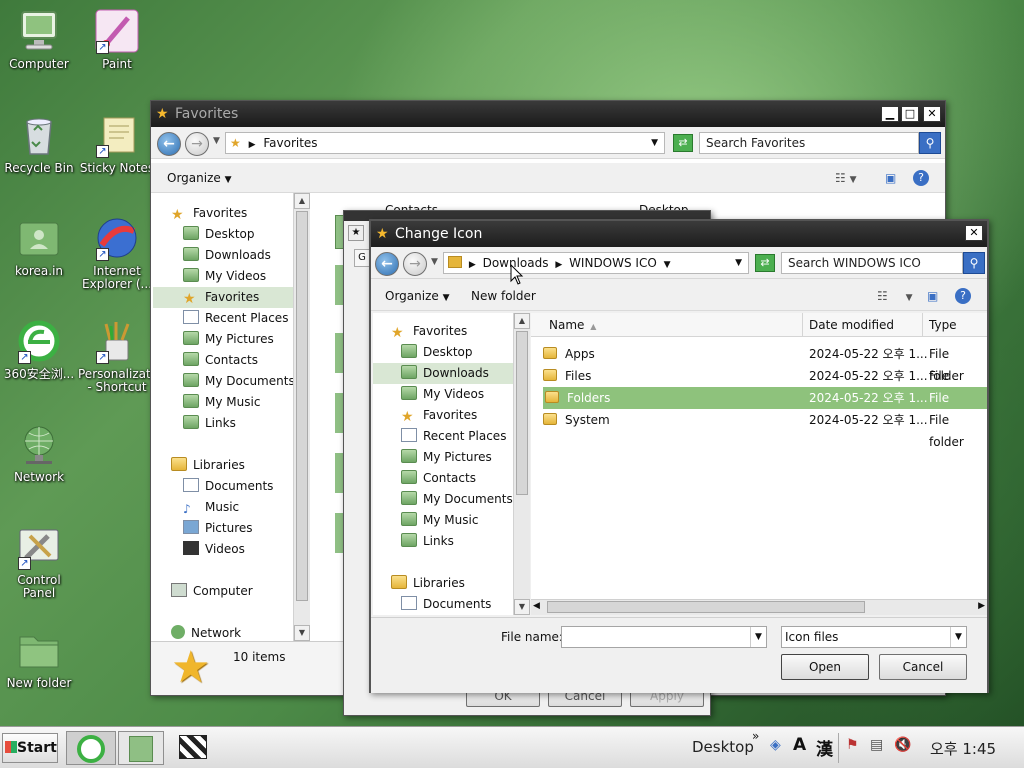 This screenshot has height=768, width=1024. Describe the element at coordinates (765, 407) in the screenshot. I see `file-row-selected: Folders 2024-05-22 오후 1... File folder` at that location.